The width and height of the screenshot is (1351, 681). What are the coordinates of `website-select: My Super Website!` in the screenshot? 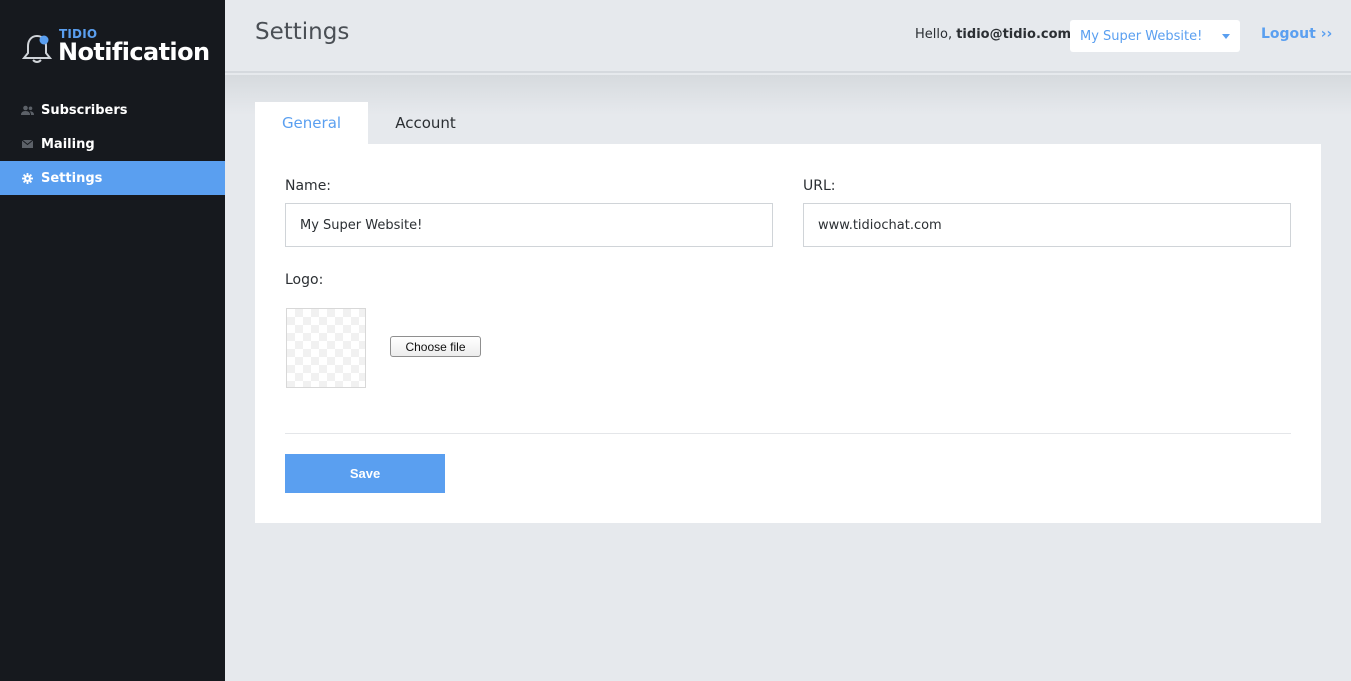 It's located at (1155, 36).